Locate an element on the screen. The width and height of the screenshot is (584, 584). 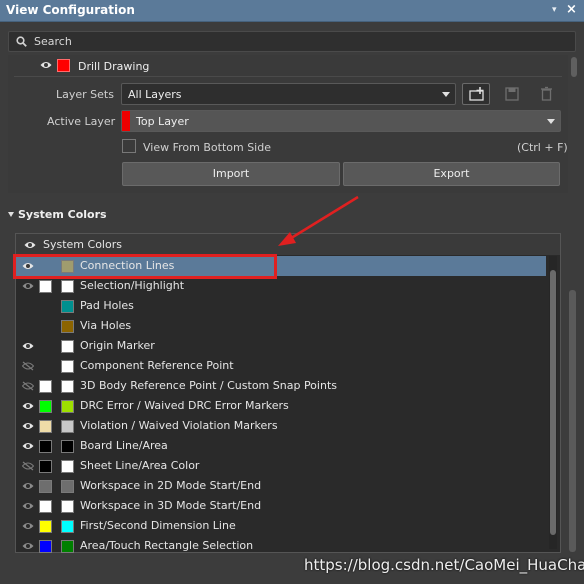
color-row: Area/Touch Rectangle Selection is located at coordinates (281, 546).